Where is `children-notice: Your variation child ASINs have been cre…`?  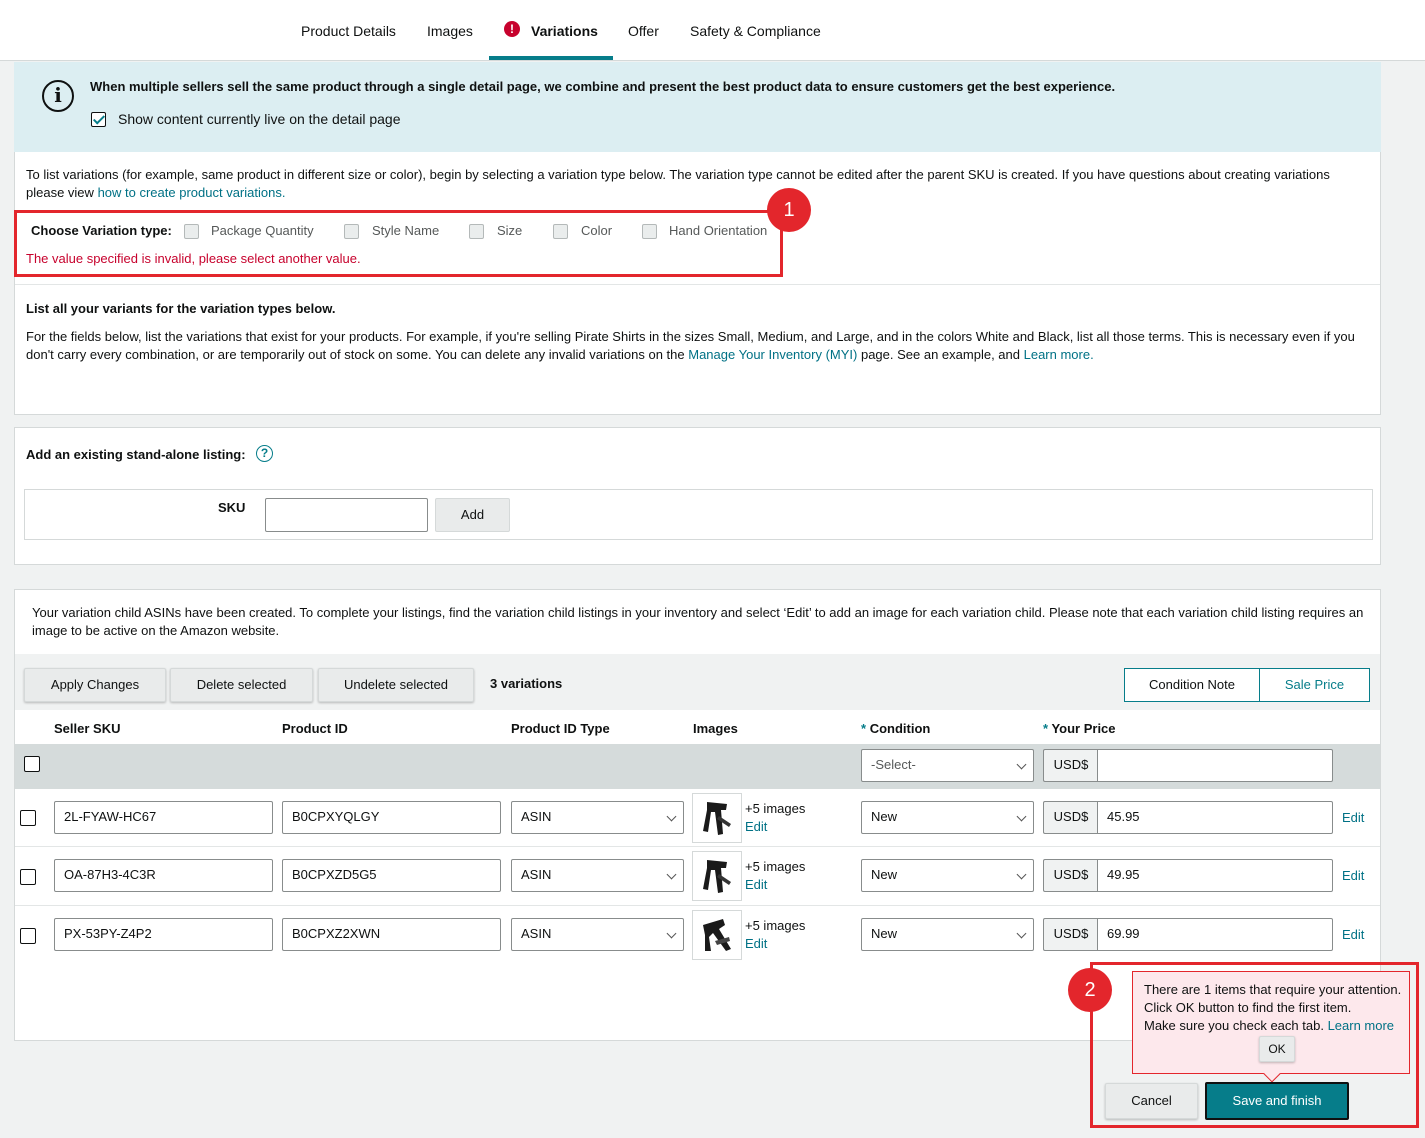
children-notice: Your variation child ASINs have been cre… is located at coordinates (698, 612).